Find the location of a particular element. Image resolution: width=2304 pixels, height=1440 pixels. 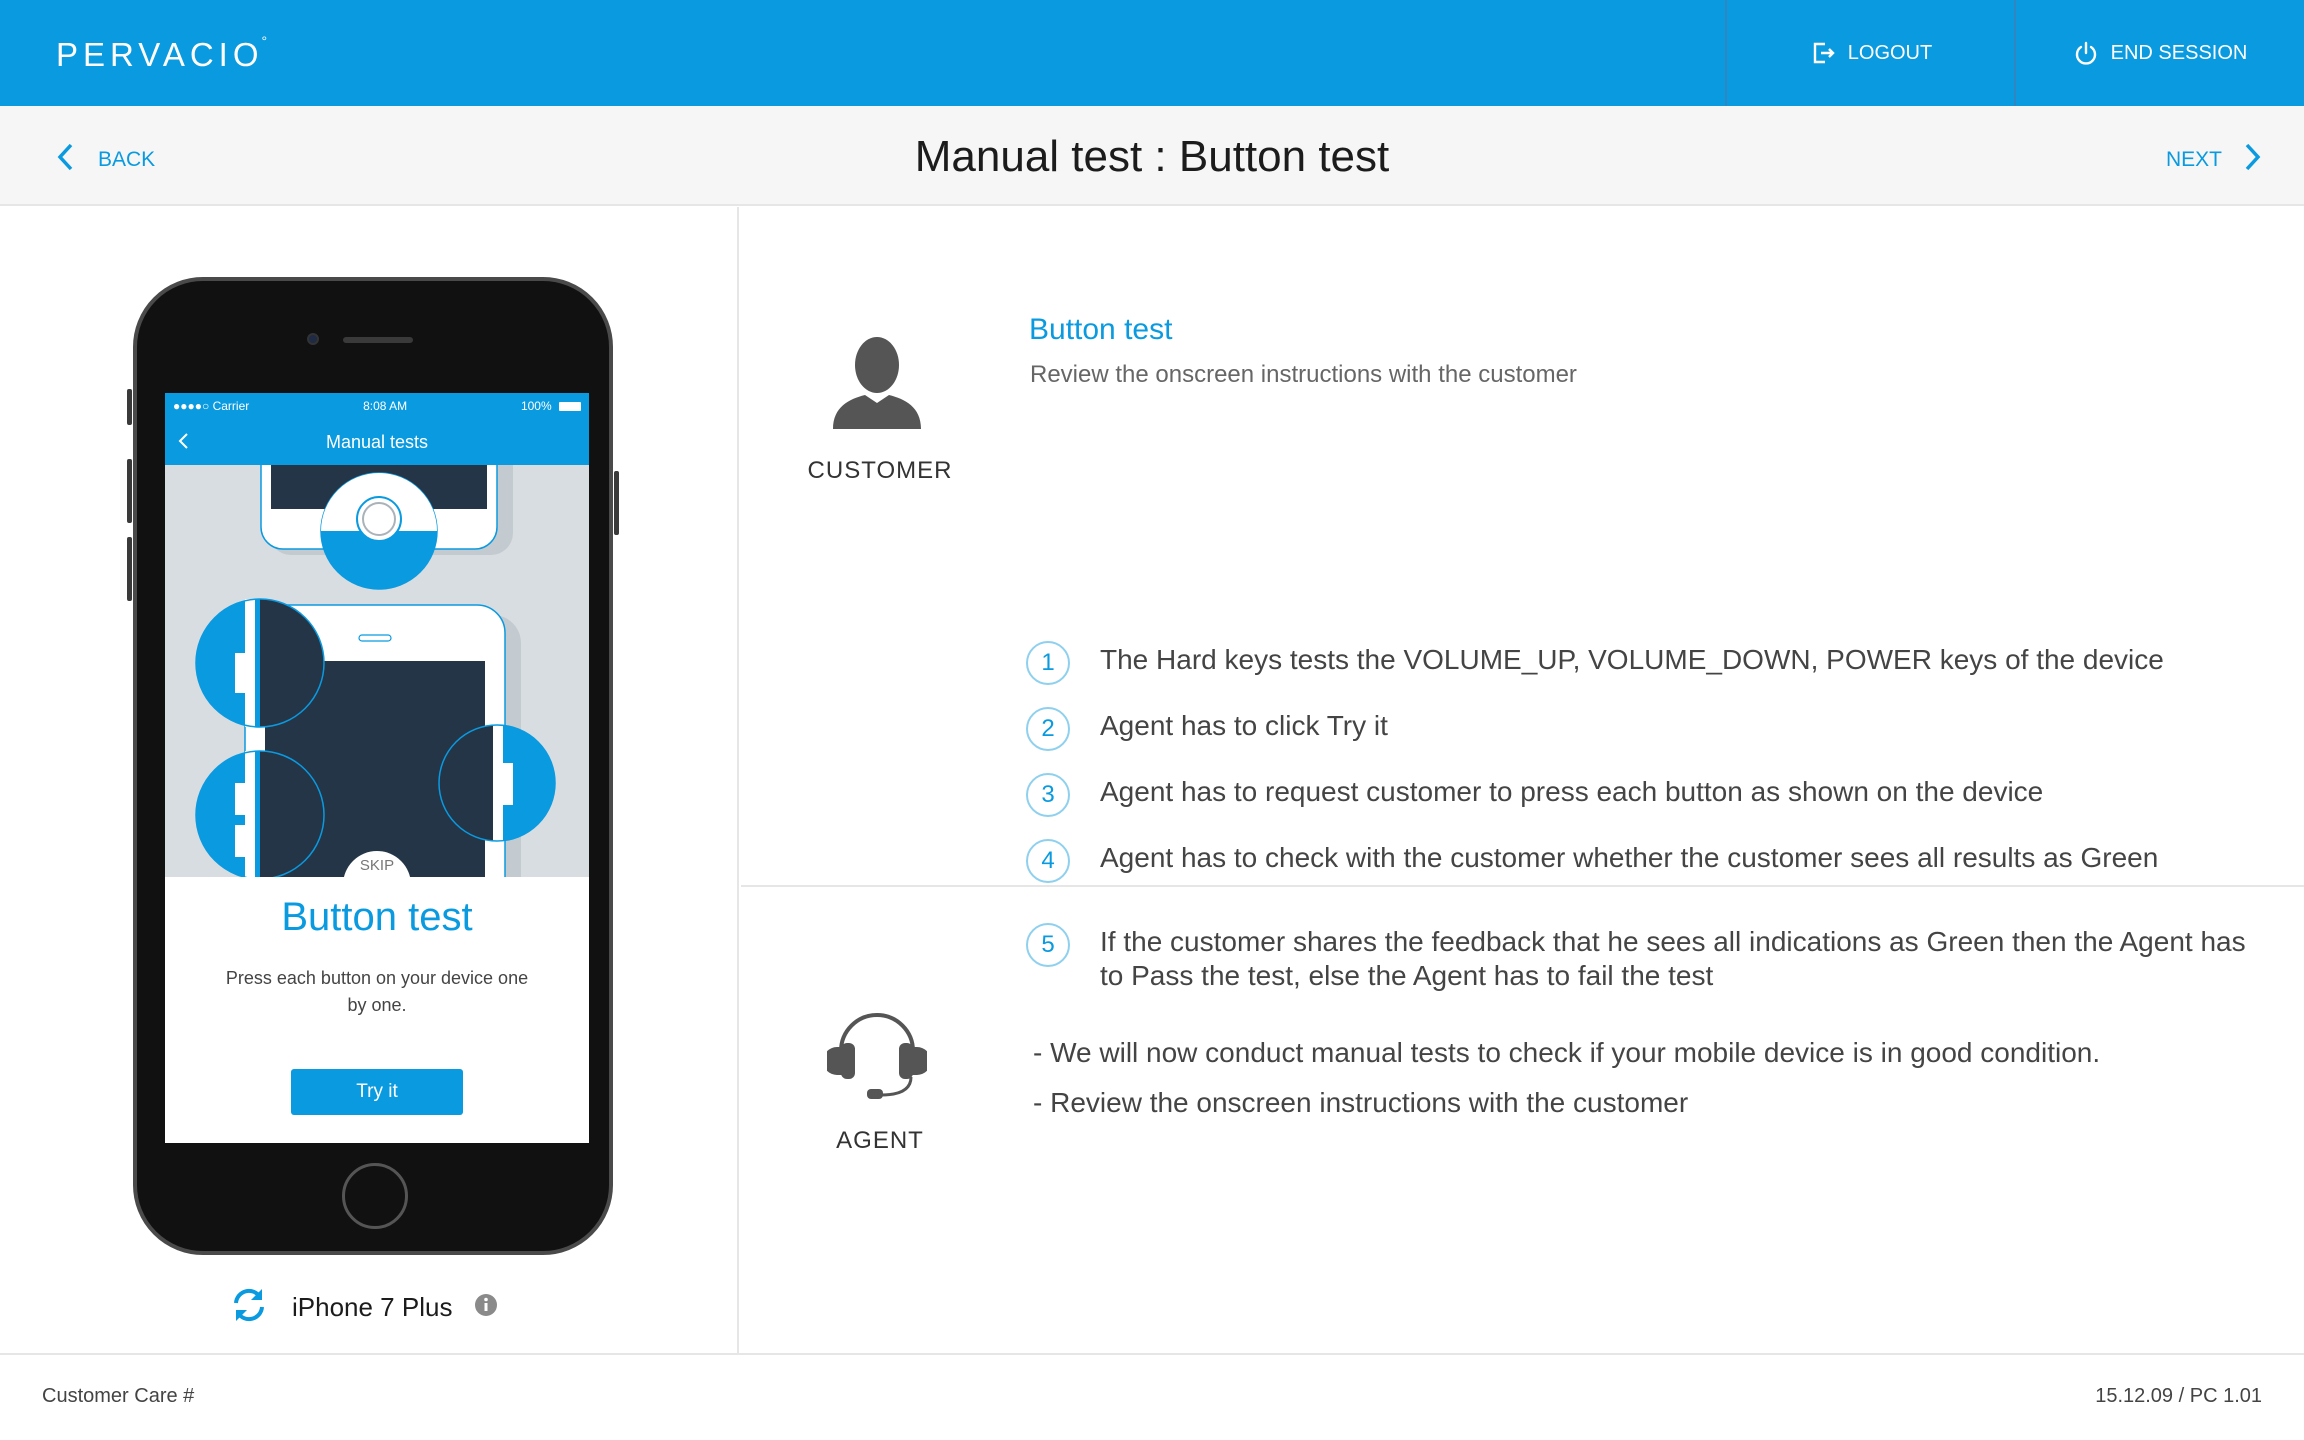

customer-care-label: Customer Care # is located at coordinates (118, 1396).